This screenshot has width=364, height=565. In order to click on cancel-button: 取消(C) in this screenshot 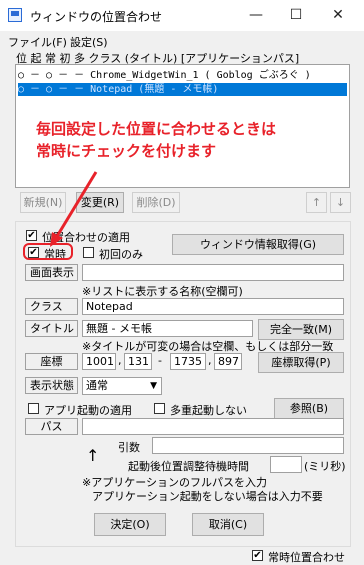, I will do `click(228, 524)`.